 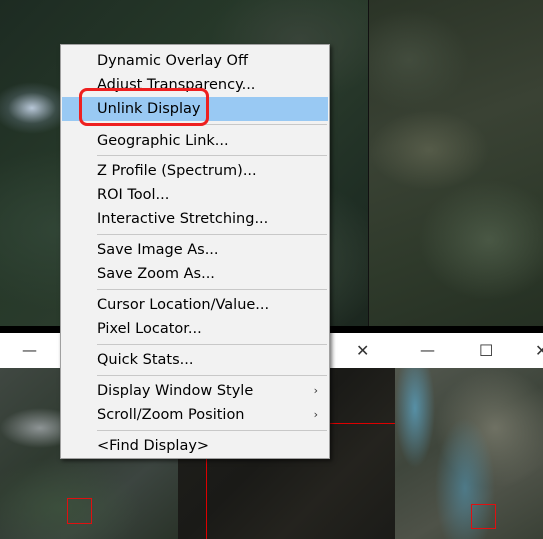 I want to click on satellite-image-secondary, so click(x=469, y=453).